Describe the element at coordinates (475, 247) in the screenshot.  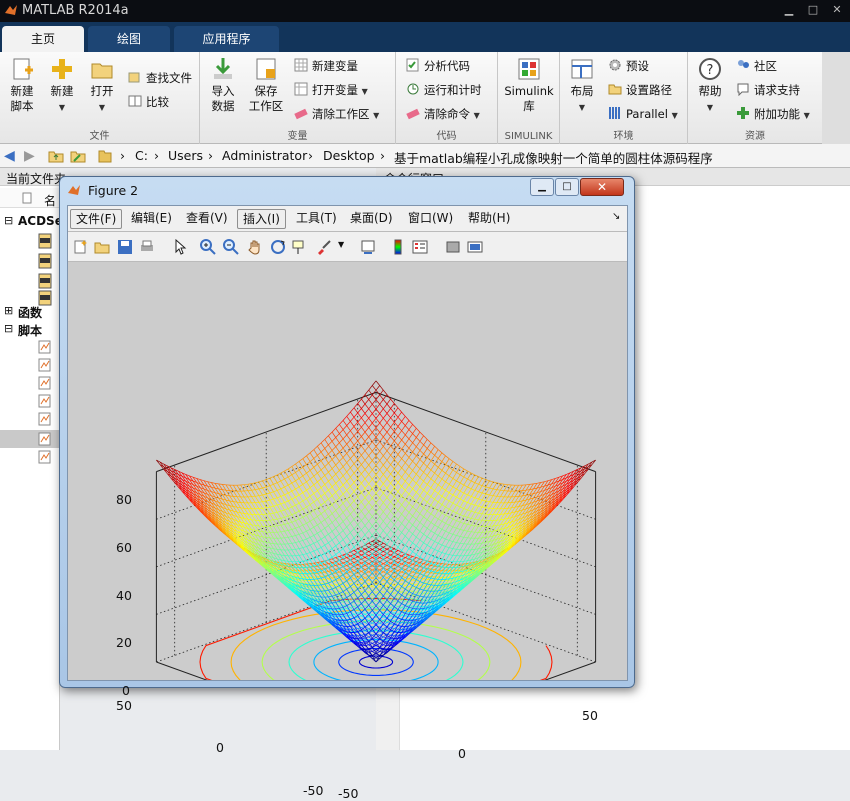
I see `show-plot-tools-icon` at that location.